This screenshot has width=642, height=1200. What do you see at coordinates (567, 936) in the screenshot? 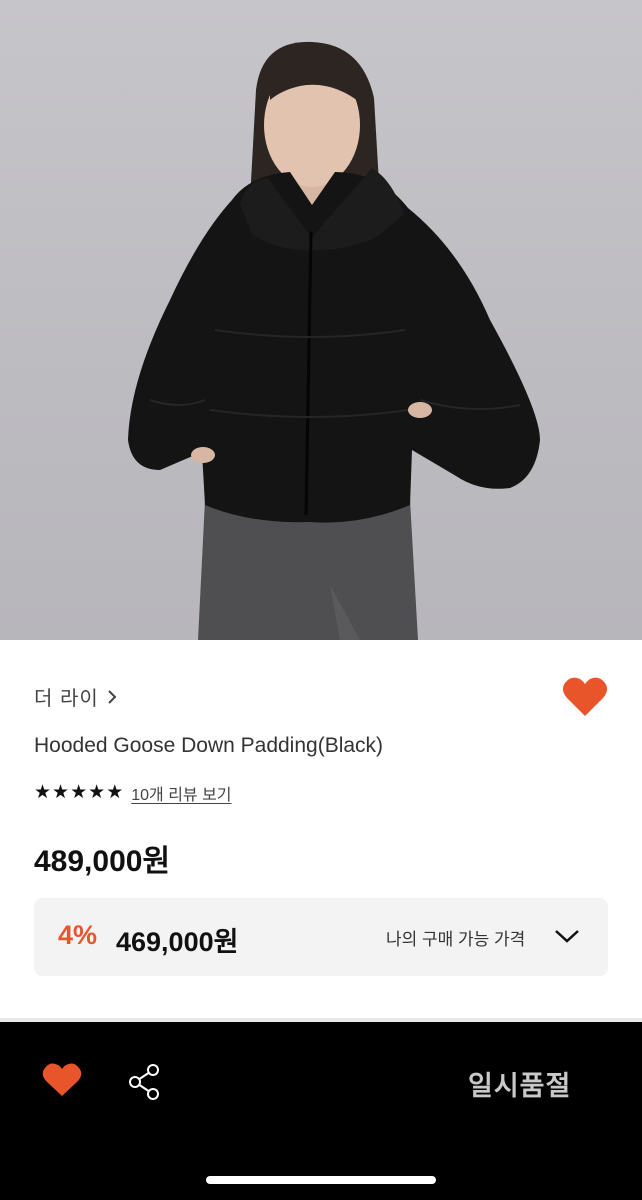
I see `chevron-down-icon` at bounding box center [567, 936].